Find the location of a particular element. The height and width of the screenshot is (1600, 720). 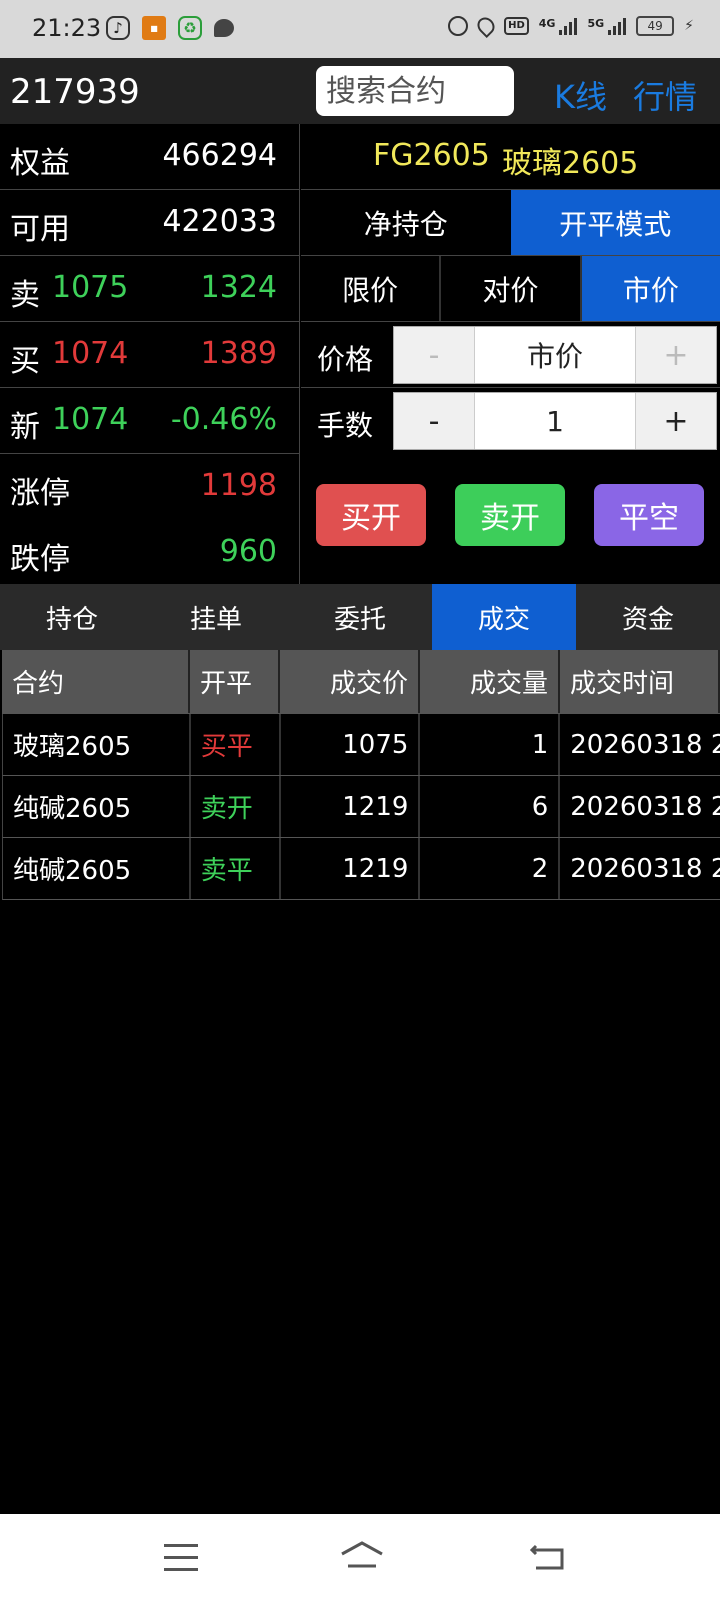

recycle-app-icon: ♻ is located at coordinates (190, 28).